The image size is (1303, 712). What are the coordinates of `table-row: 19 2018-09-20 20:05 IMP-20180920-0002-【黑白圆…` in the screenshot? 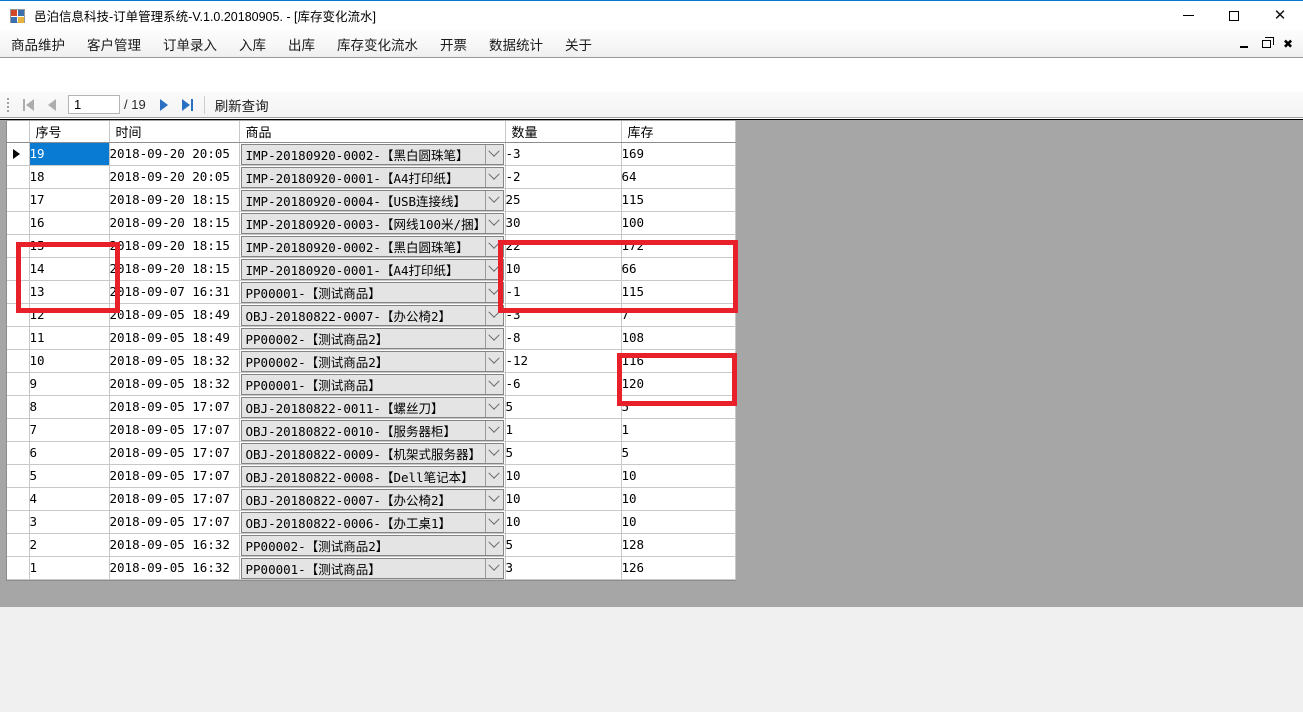 It's located at (371, 154).